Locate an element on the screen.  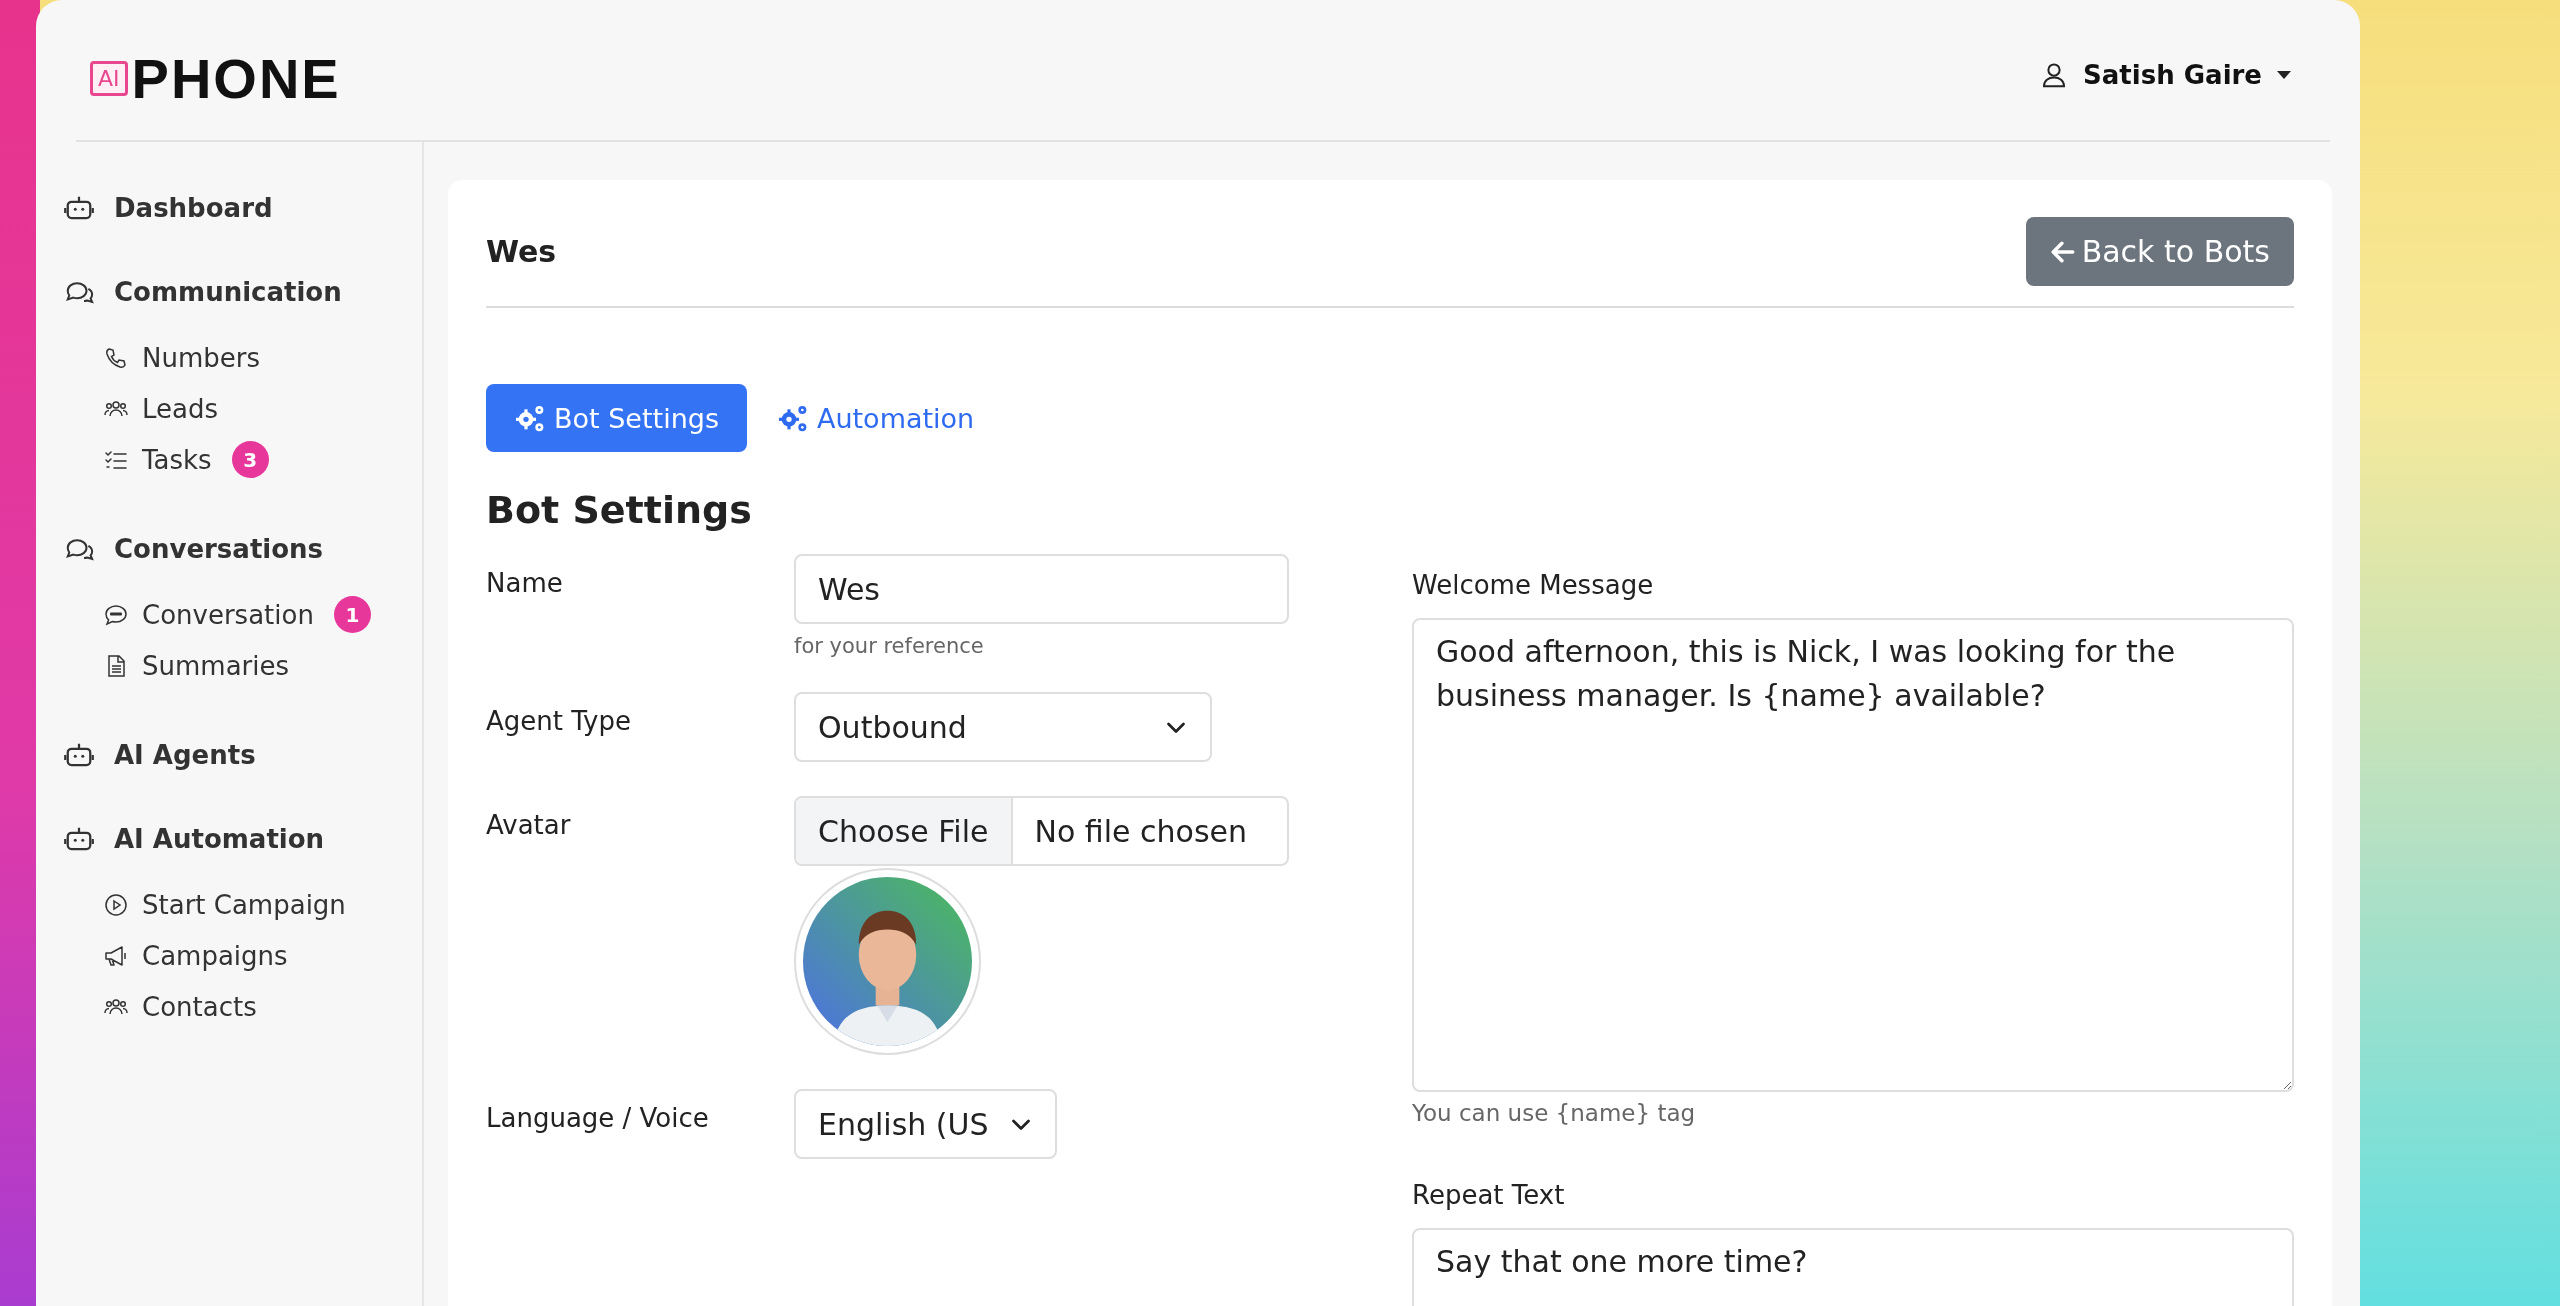
back-button: Back to Bots is located at coordinates (2159, 251).